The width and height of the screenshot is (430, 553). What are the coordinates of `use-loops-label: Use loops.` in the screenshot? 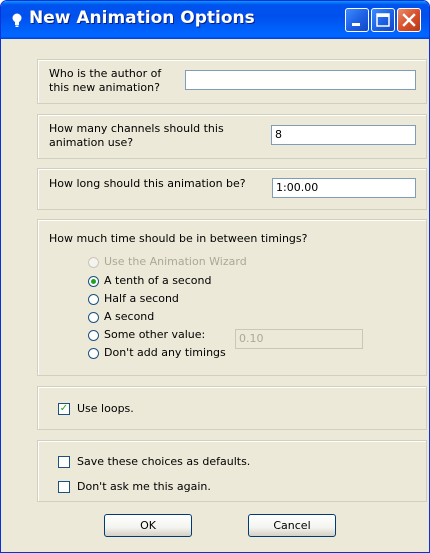 It's located at (105, 409).